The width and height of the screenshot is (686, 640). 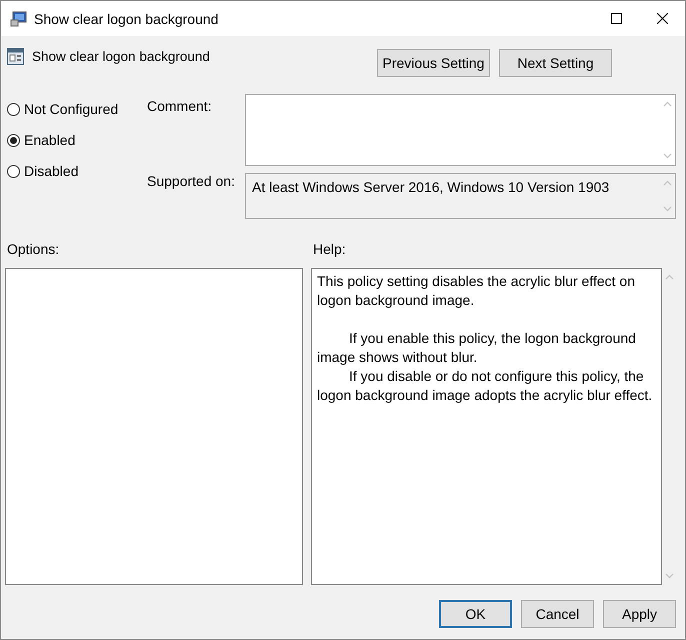 I want to click on help-paragraph: If you disable or do not configure this policy, the logon background image adopts the acrylic blur effect., so click(x=485, y=386).